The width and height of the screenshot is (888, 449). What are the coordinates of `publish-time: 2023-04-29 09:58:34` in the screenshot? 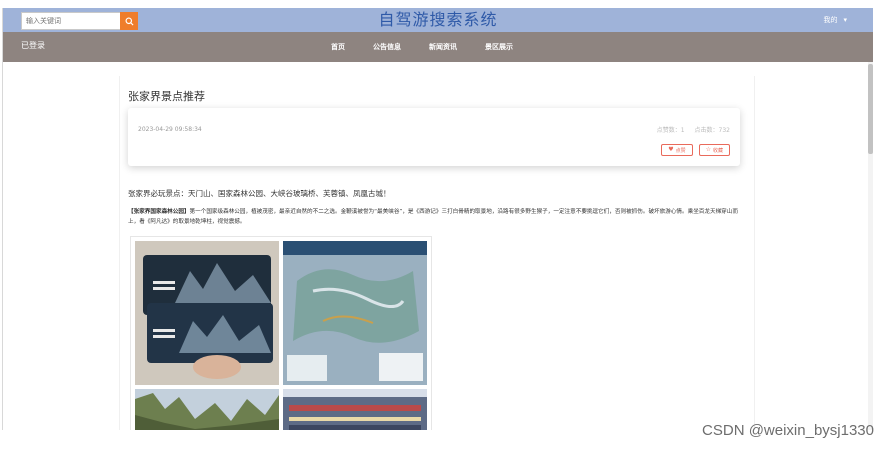 It's located at (170, 129).